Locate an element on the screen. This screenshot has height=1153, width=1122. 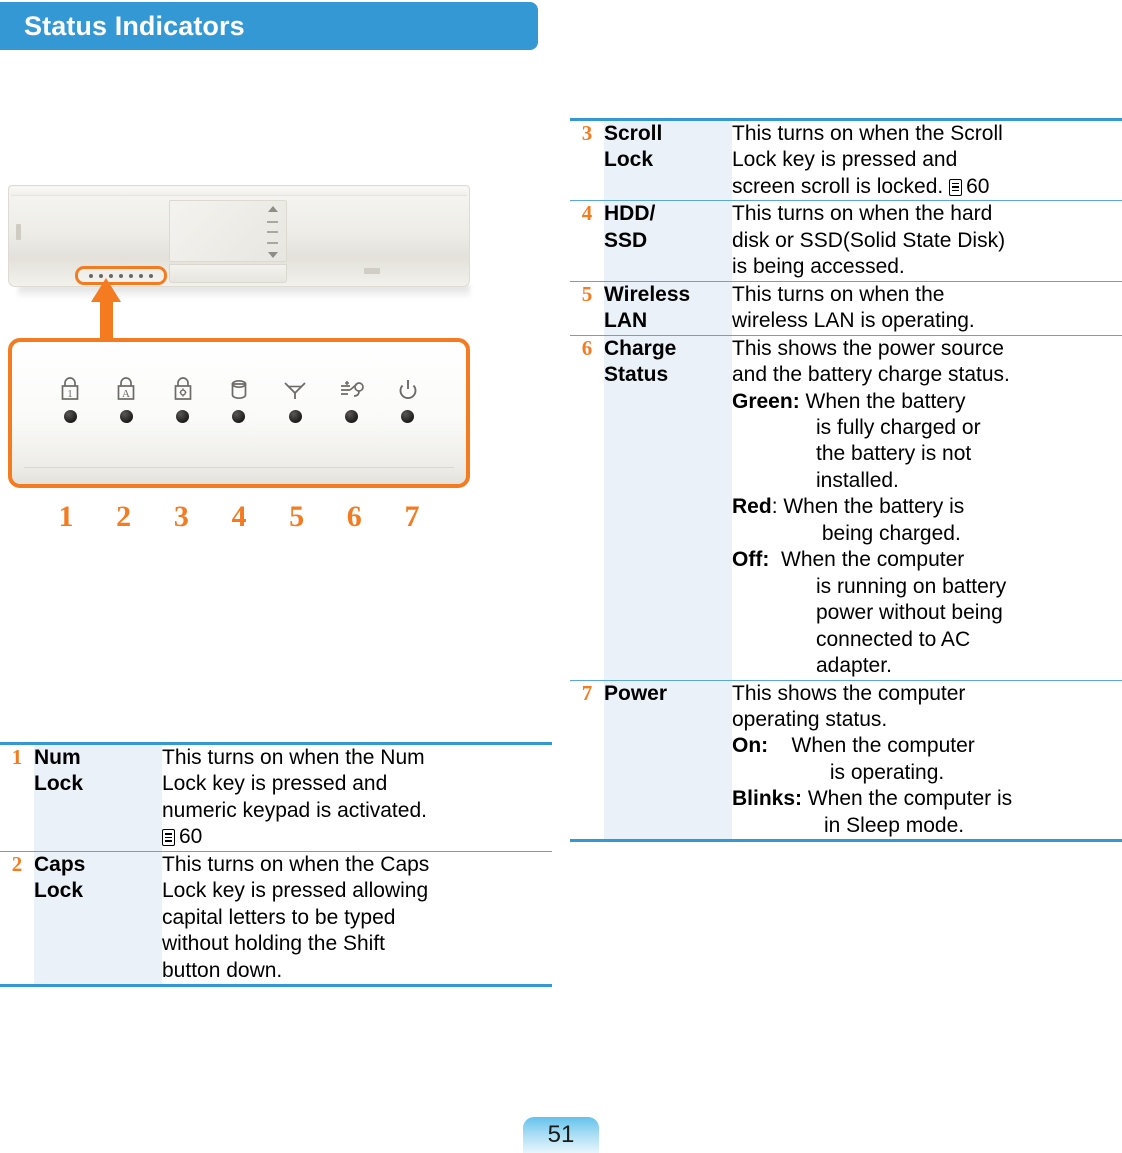
led-strip-highlight is located at coordinates (121, 275).